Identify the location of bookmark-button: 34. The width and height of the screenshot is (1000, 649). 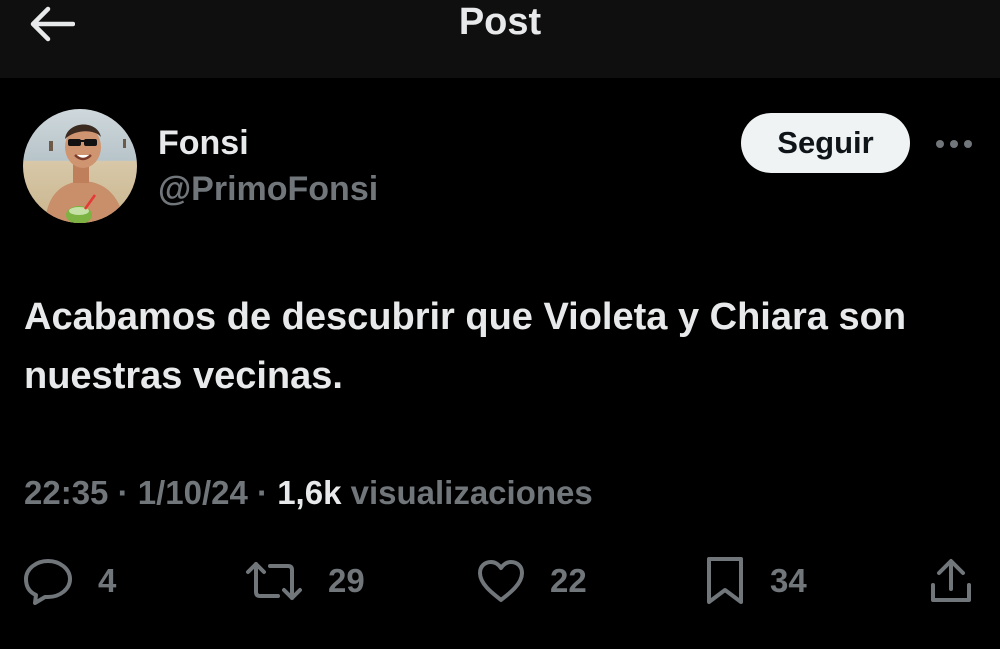
(755, 581).